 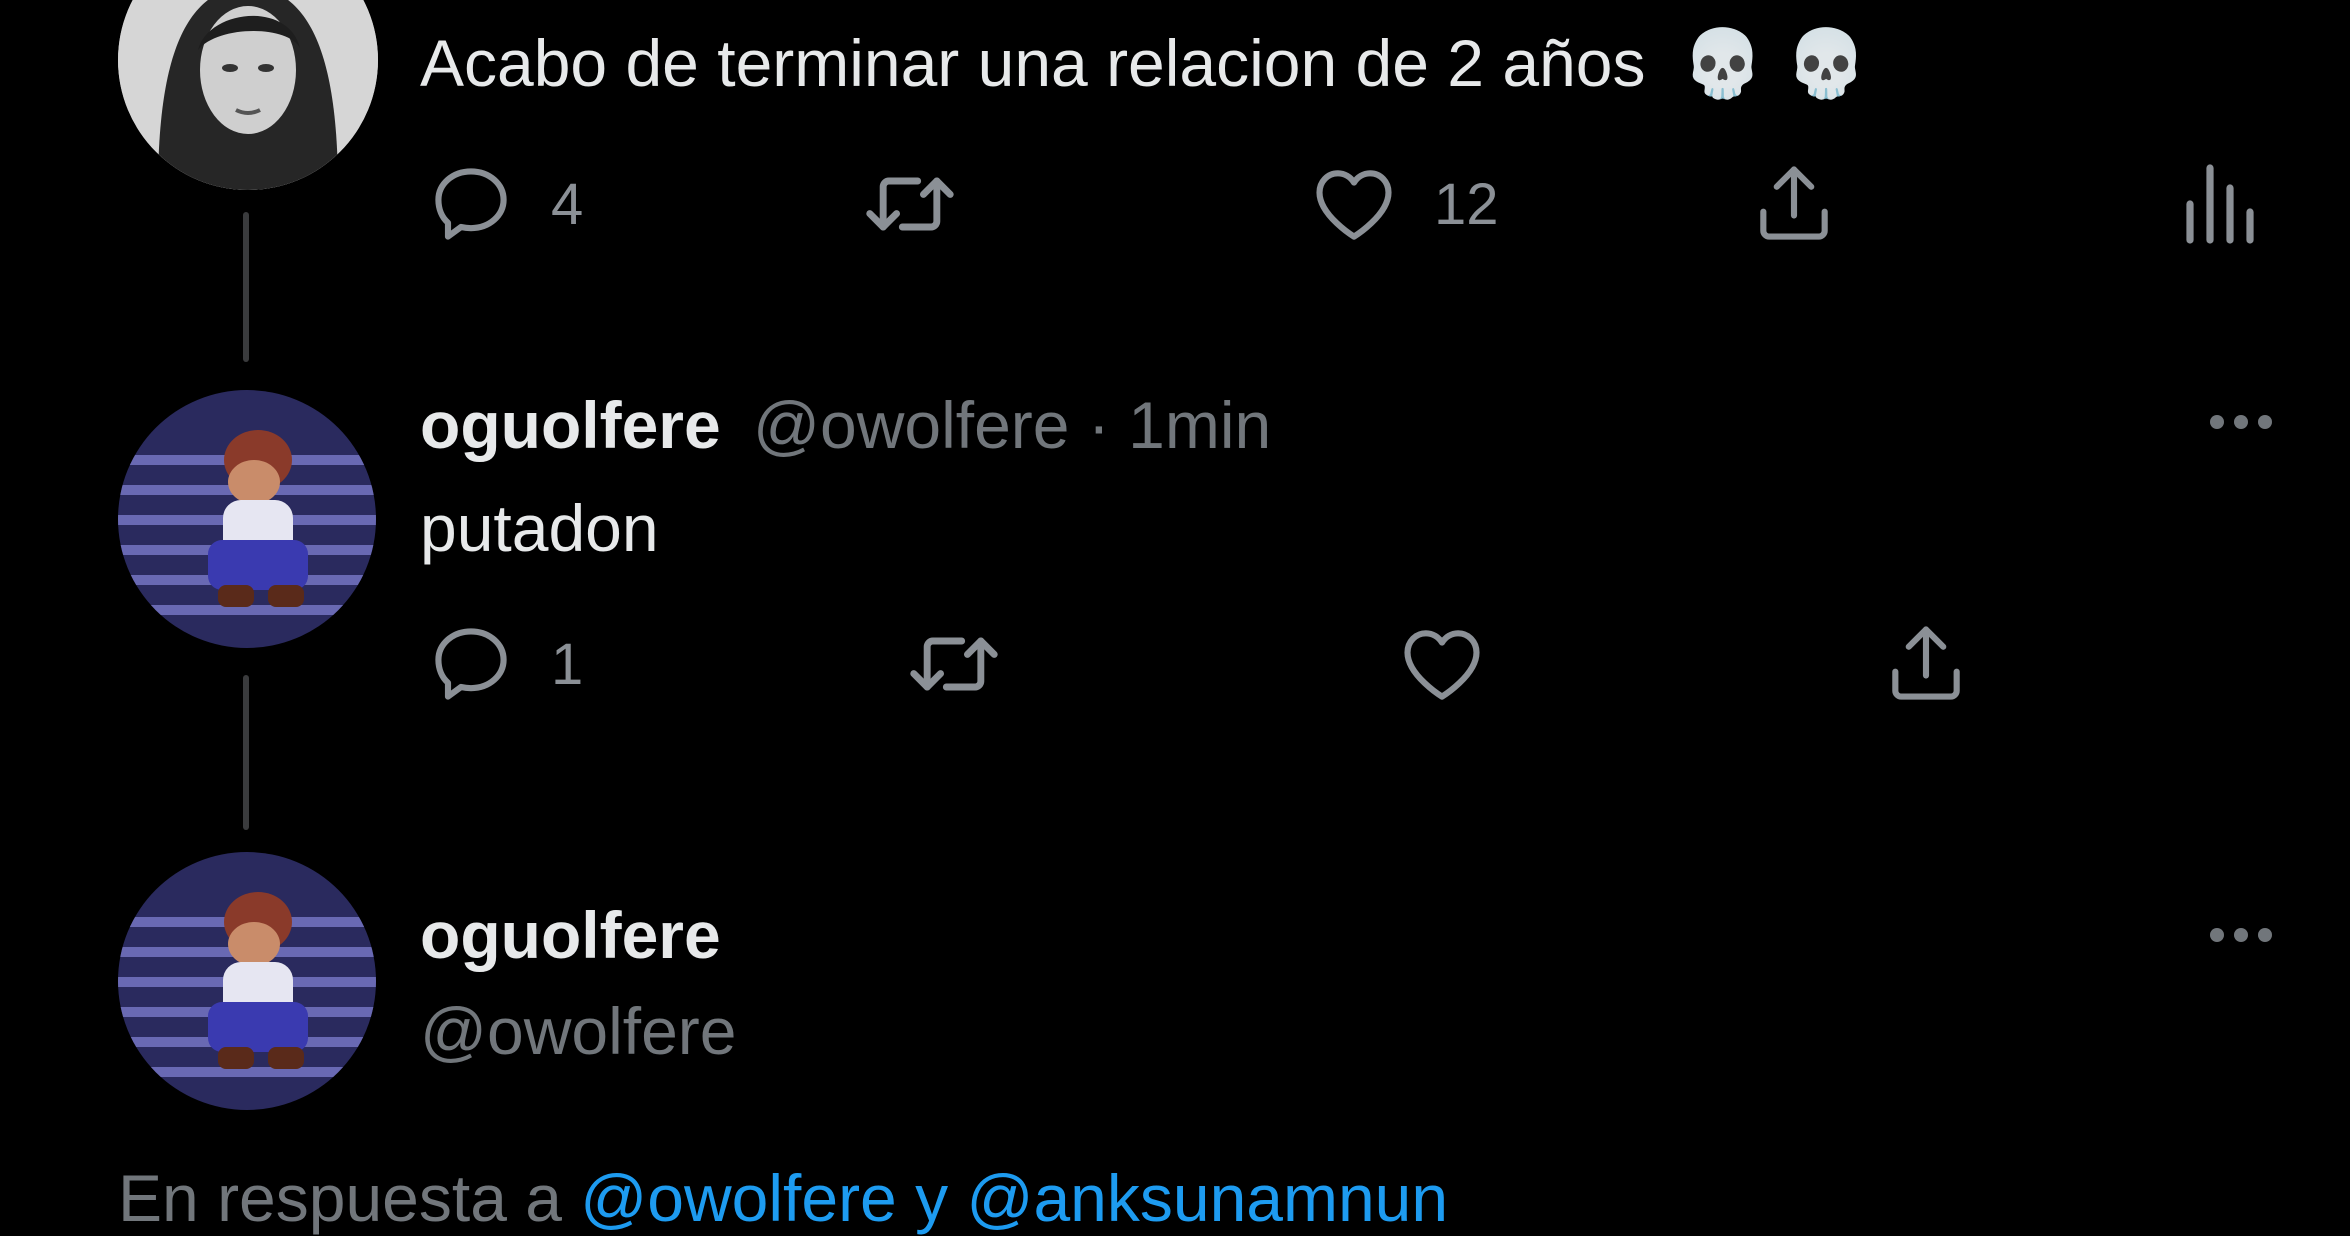 What do you see at coordinates (932, 1198) in the screenshot?
I see `reply-context-conjunction: y` at bounding box center [932, 1198].